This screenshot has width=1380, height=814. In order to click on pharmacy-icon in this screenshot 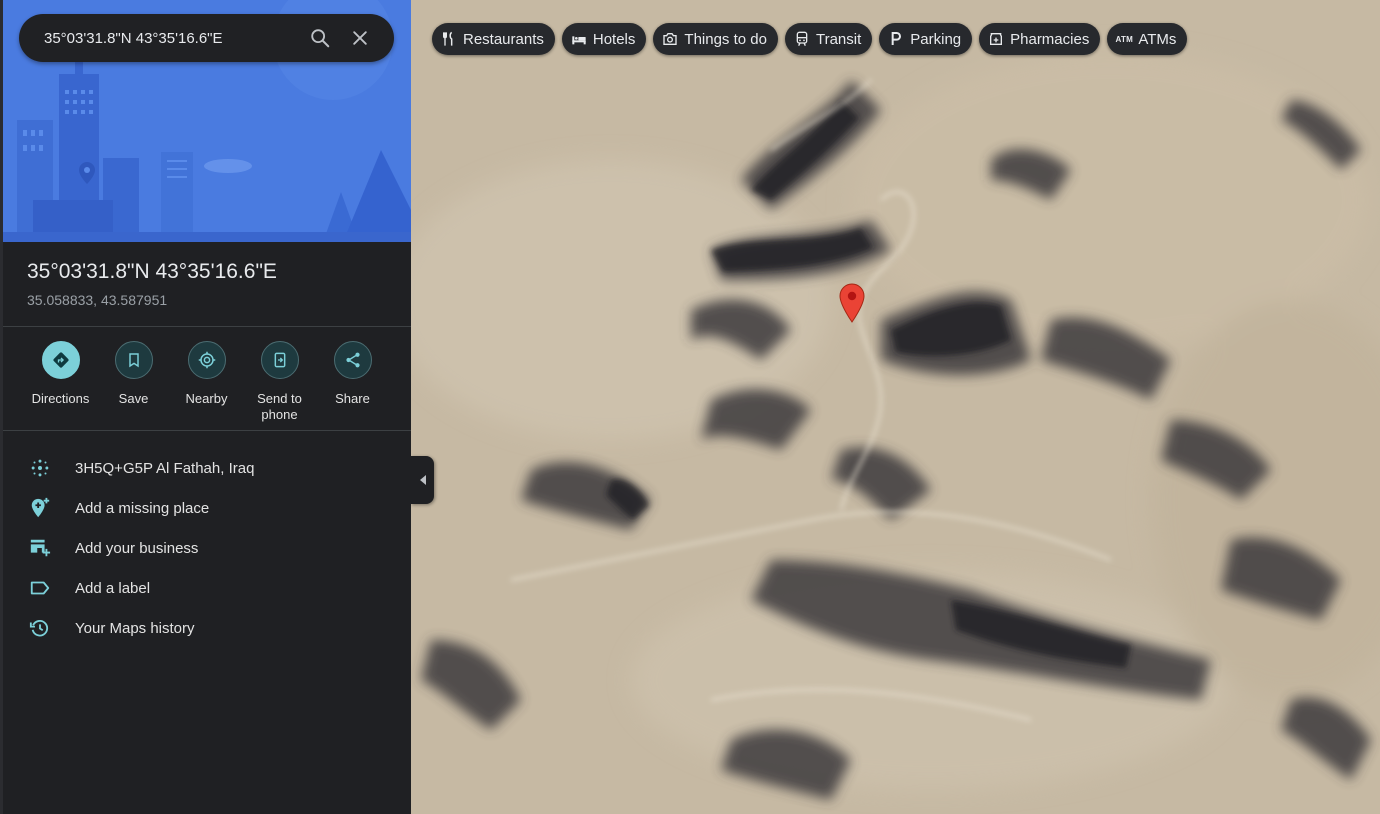, I will do `click(996, 39)`.